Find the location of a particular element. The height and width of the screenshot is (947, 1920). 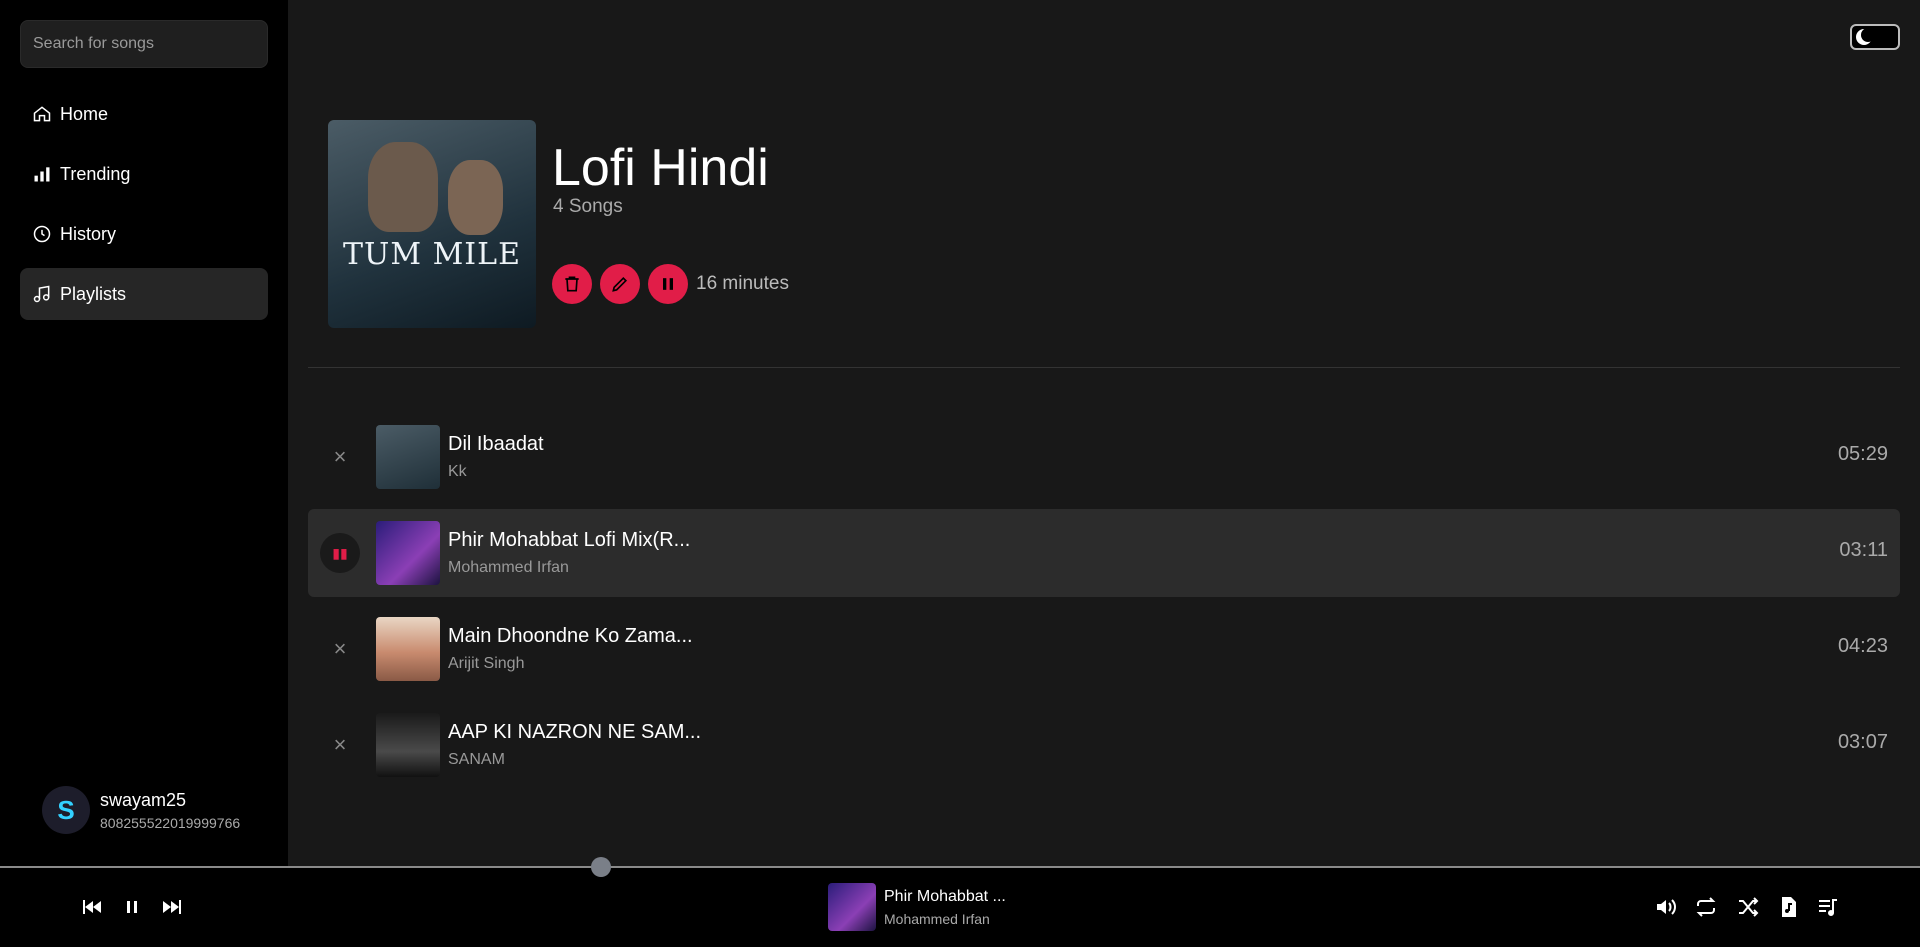

user-id: 808255522019999766 is located at coordinates (170, 822).